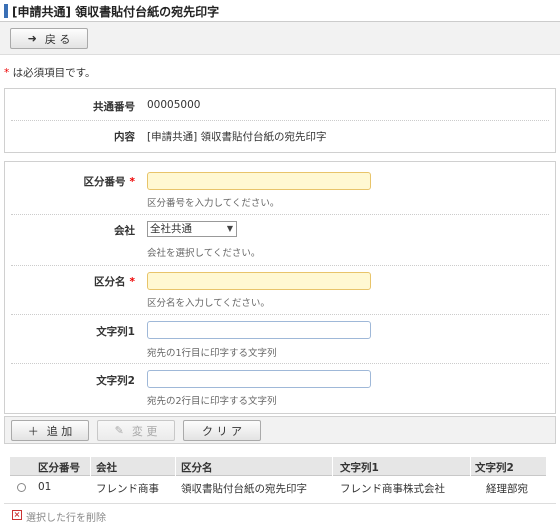 This screenshot has height=532, width=560. What do you see at coordinates (104, 182) in the screenshot?
I see `category-no-label-text: 区分番号` at bounding box center [104, 182].